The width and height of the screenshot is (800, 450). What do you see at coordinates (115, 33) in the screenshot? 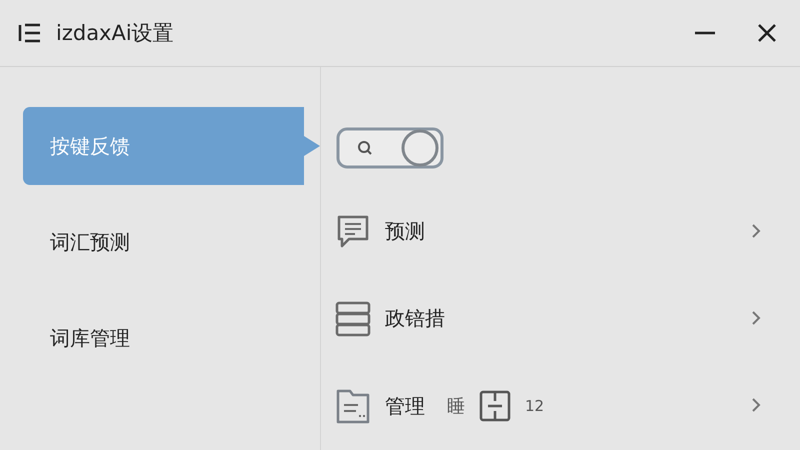
I see `window-title: izdaxAi设置` at bounding box center [115, 33].